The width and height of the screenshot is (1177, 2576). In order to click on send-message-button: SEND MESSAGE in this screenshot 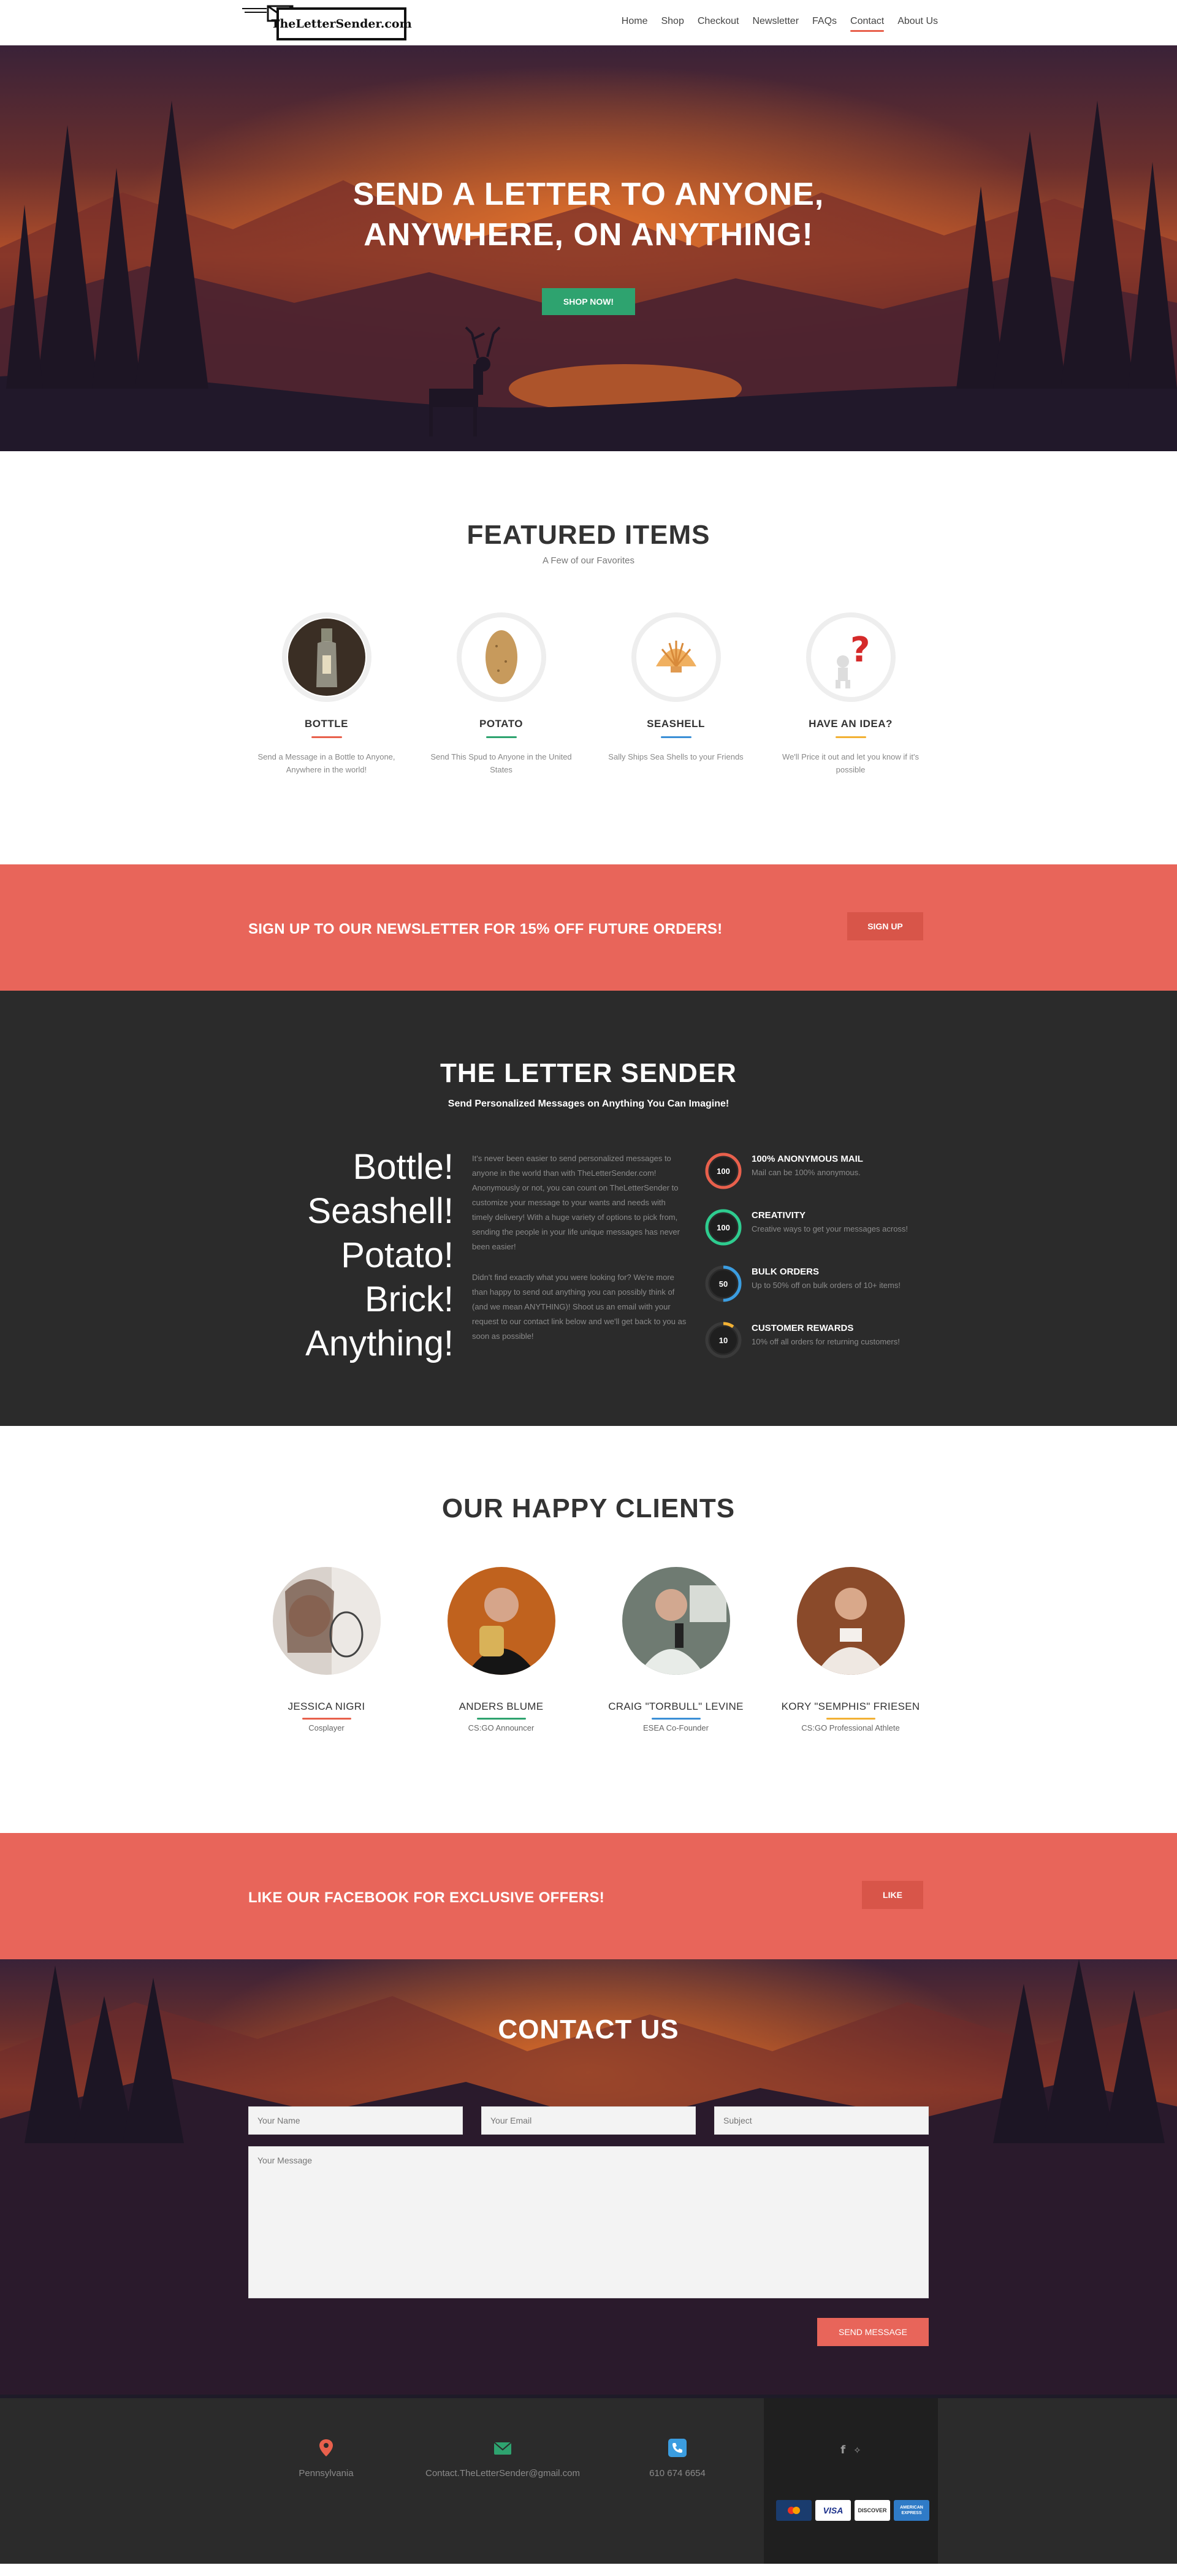, I will do `click(873, 2332)`.